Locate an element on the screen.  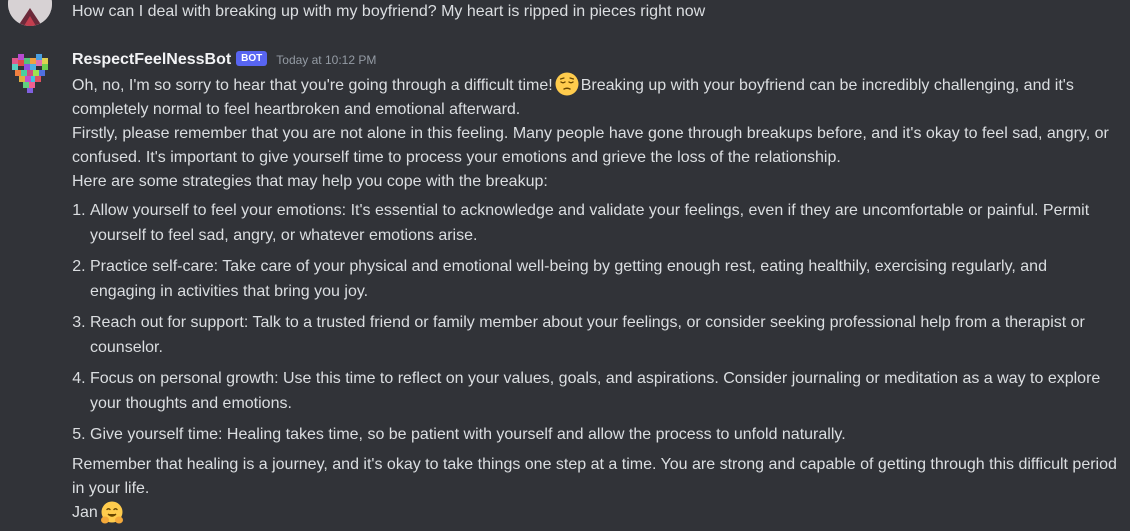
bot-avatar is located at coordinates (30, 72).